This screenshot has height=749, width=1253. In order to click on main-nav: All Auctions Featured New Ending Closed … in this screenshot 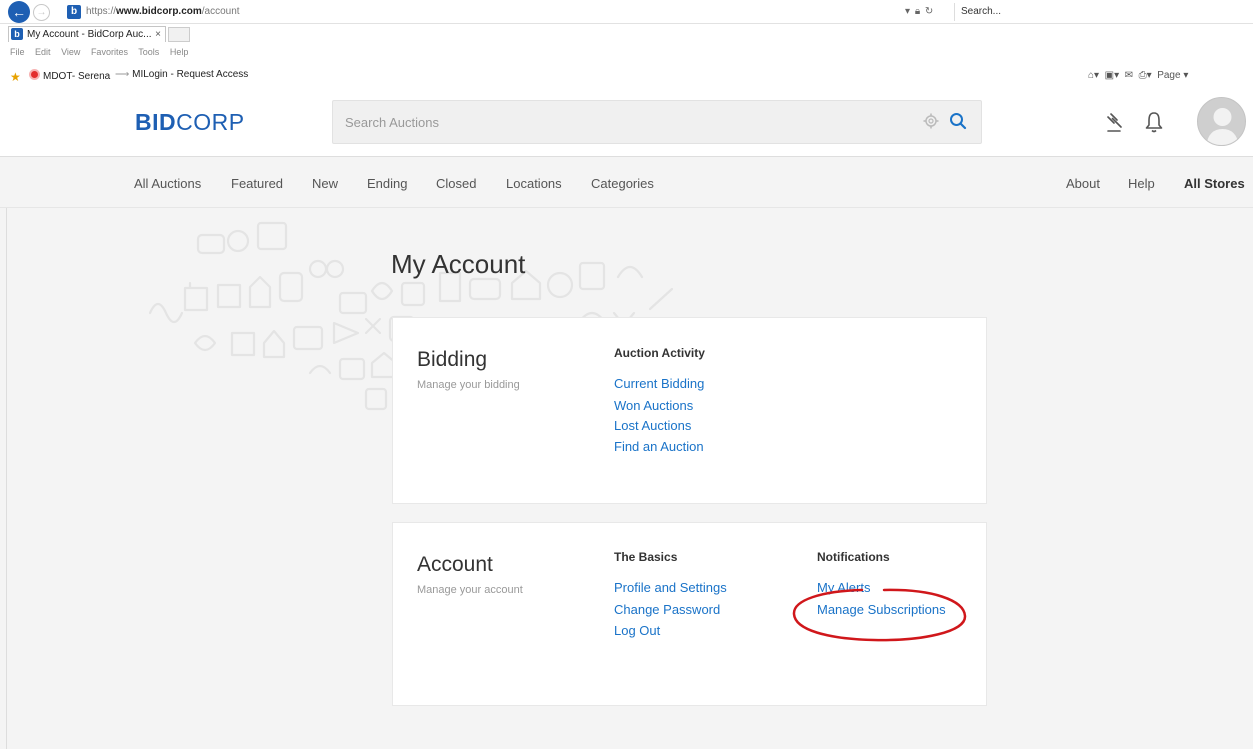, I will do `click(626, 182)`.